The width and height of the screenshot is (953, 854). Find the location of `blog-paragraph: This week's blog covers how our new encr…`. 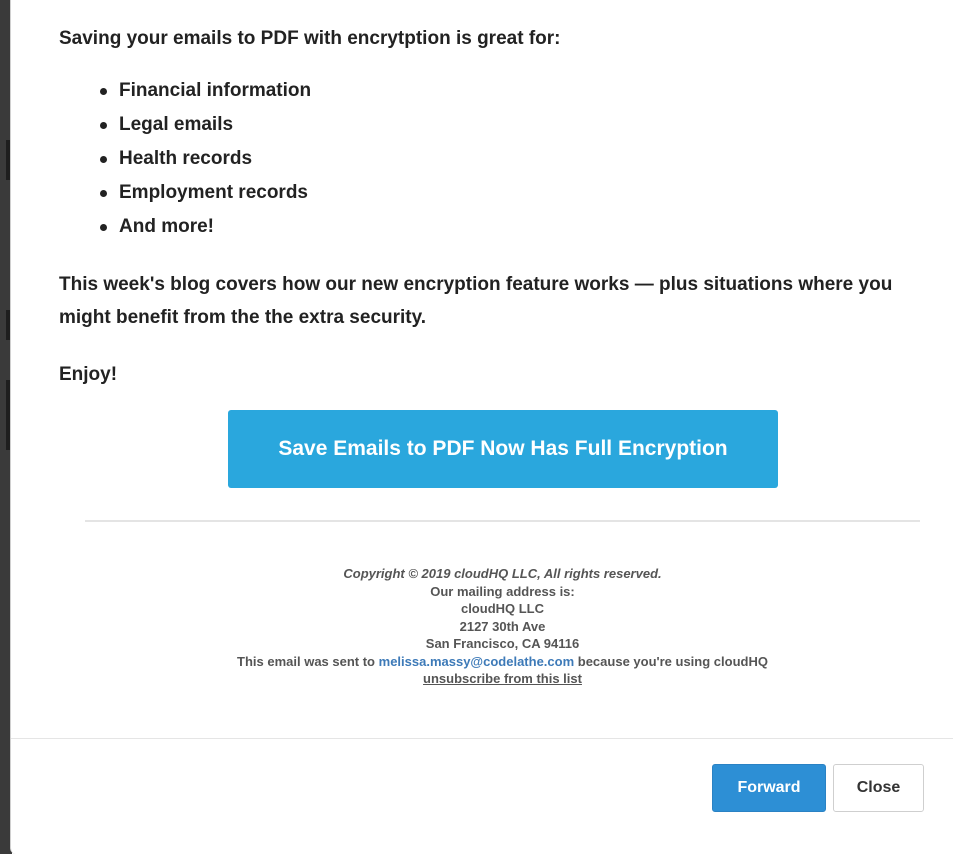

blog-paragraph: This week's blog covers how our new encr… is located at coordinates (476, 301).